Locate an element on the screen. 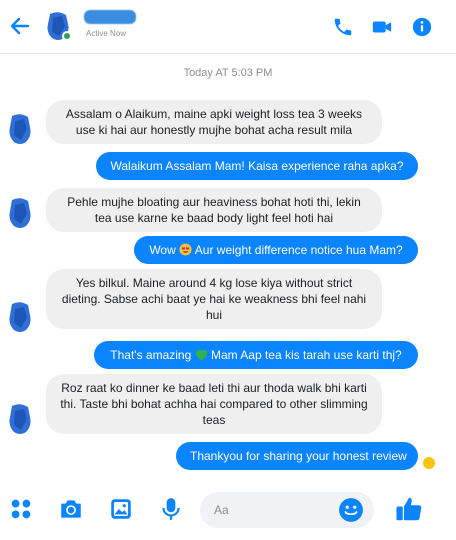  heart-eyes-emoji-icon is located at coordinates (185, 249).